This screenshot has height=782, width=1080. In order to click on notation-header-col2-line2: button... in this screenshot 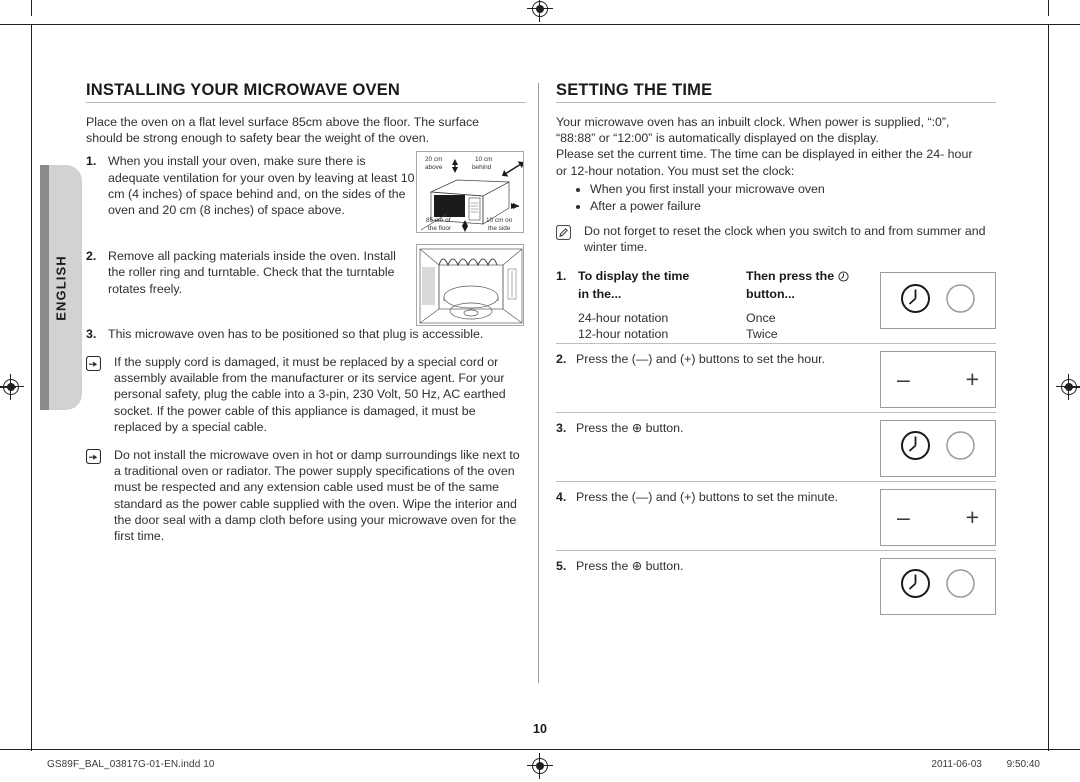, I will do `click(770, 294)`.